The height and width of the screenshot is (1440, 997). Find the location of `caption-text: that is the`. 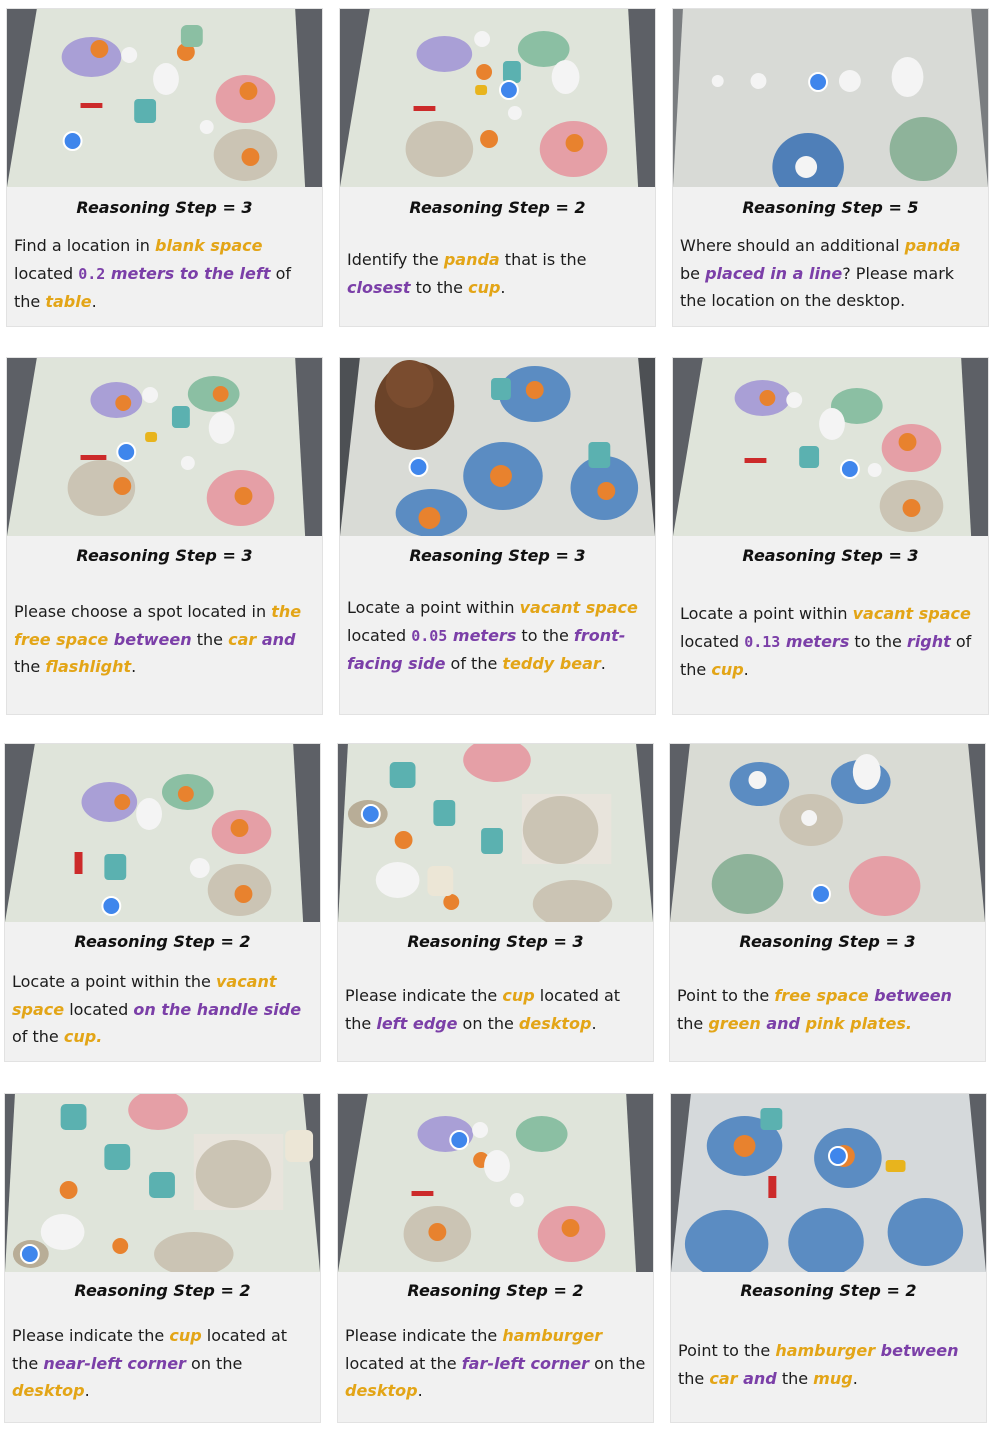

caption-text: that is the is located at coordinates (543, 259).